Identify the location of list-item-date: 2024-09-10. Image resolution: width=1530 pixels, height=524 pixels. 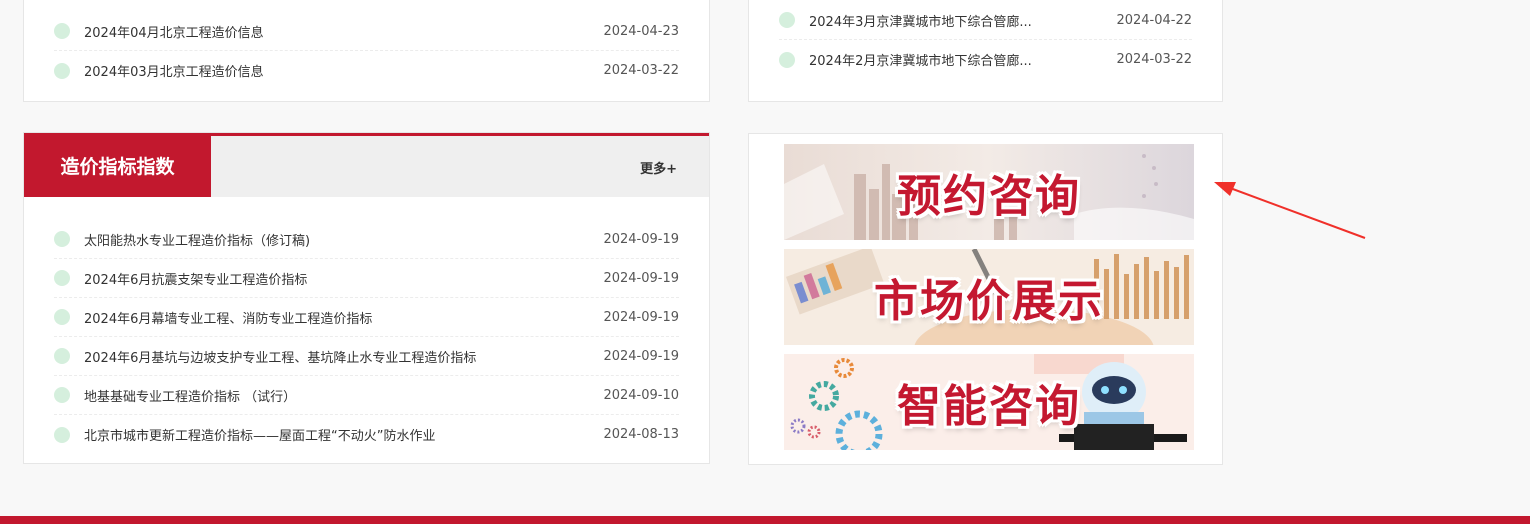
(641, 395).